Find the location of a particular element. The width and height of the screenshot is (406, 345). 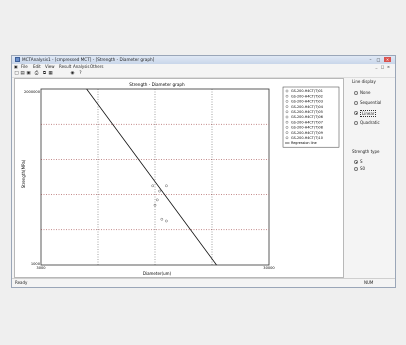

legend-label: GS-200-H4CT(T)08 is located at coordinates (307, 128).